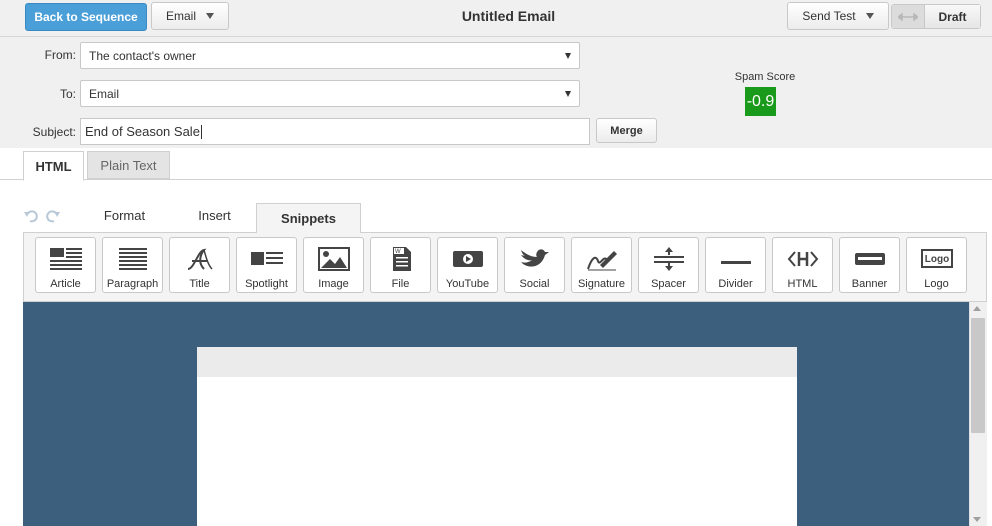  I want to click on snippet-youtube: YouTube, so click(467, 265).